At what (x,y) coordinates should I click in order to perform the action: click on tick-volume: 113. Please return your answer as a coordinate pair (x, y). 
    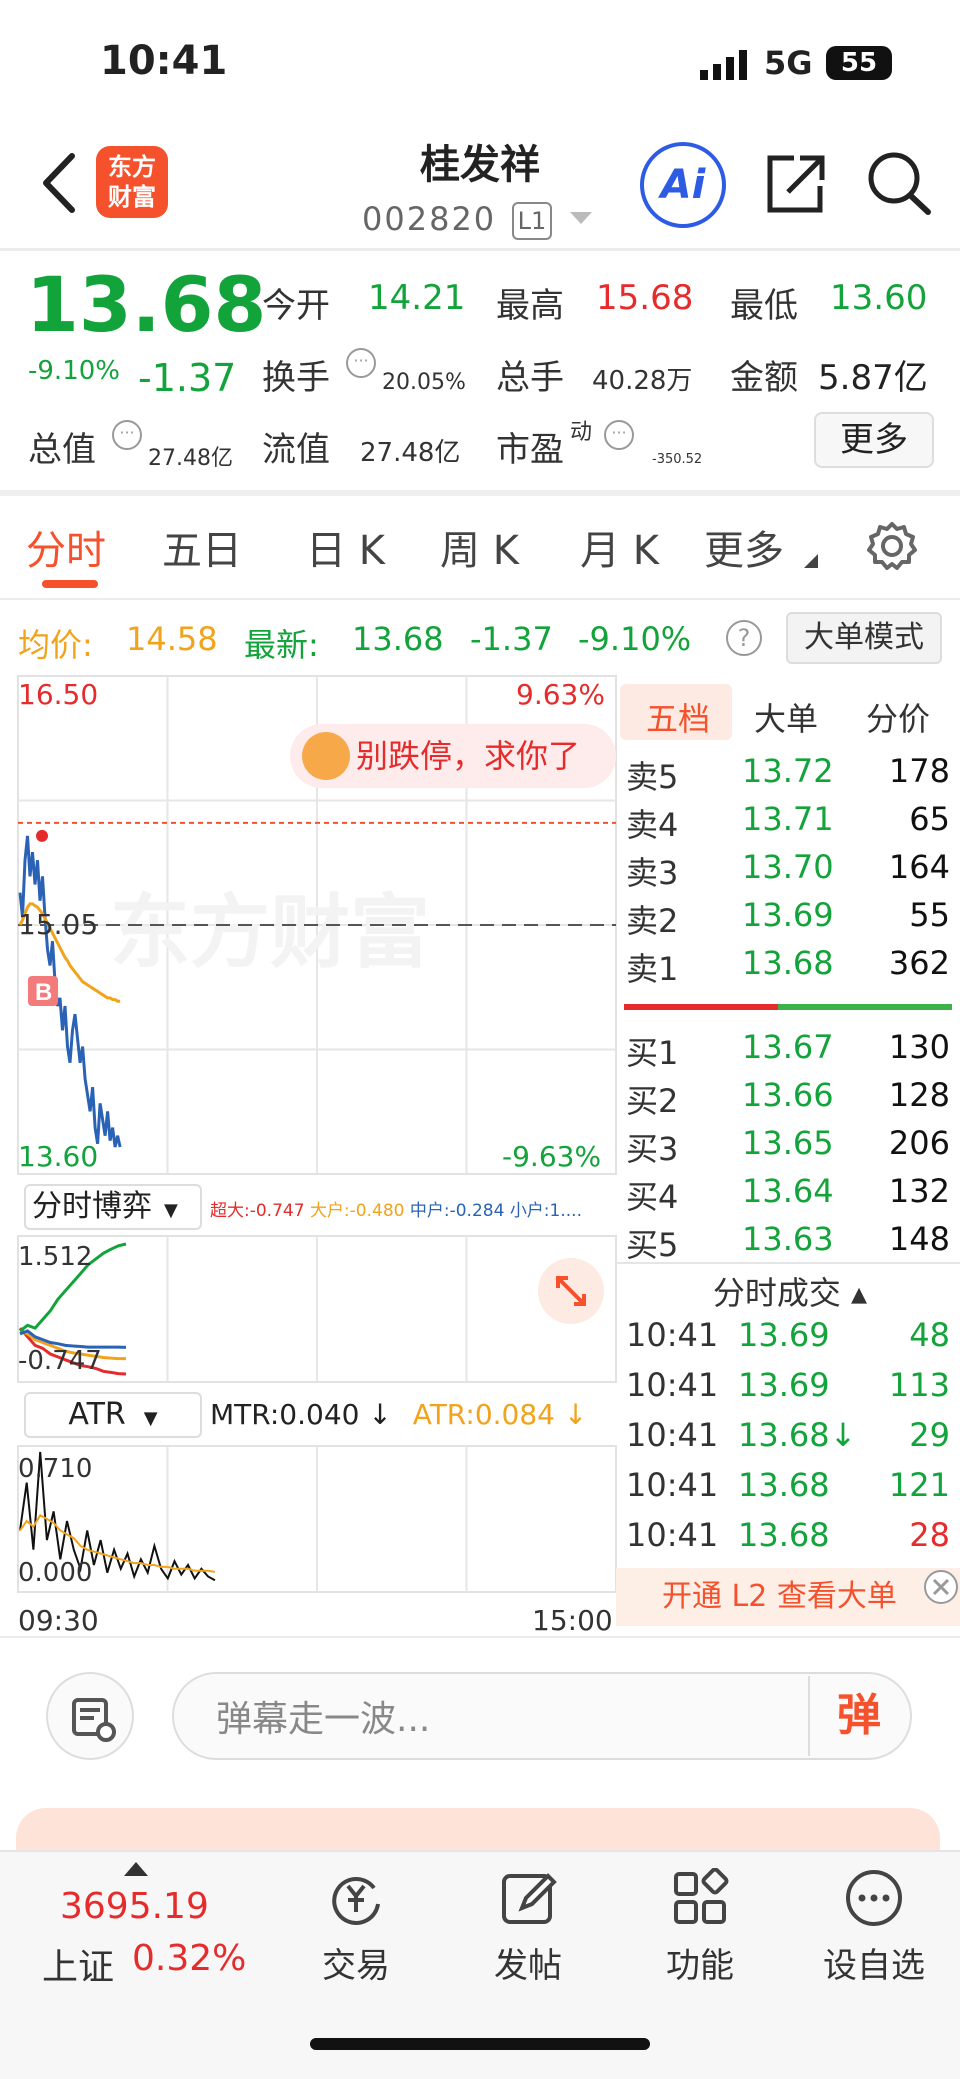
    Looking at the image, I should click on (919, 1385).